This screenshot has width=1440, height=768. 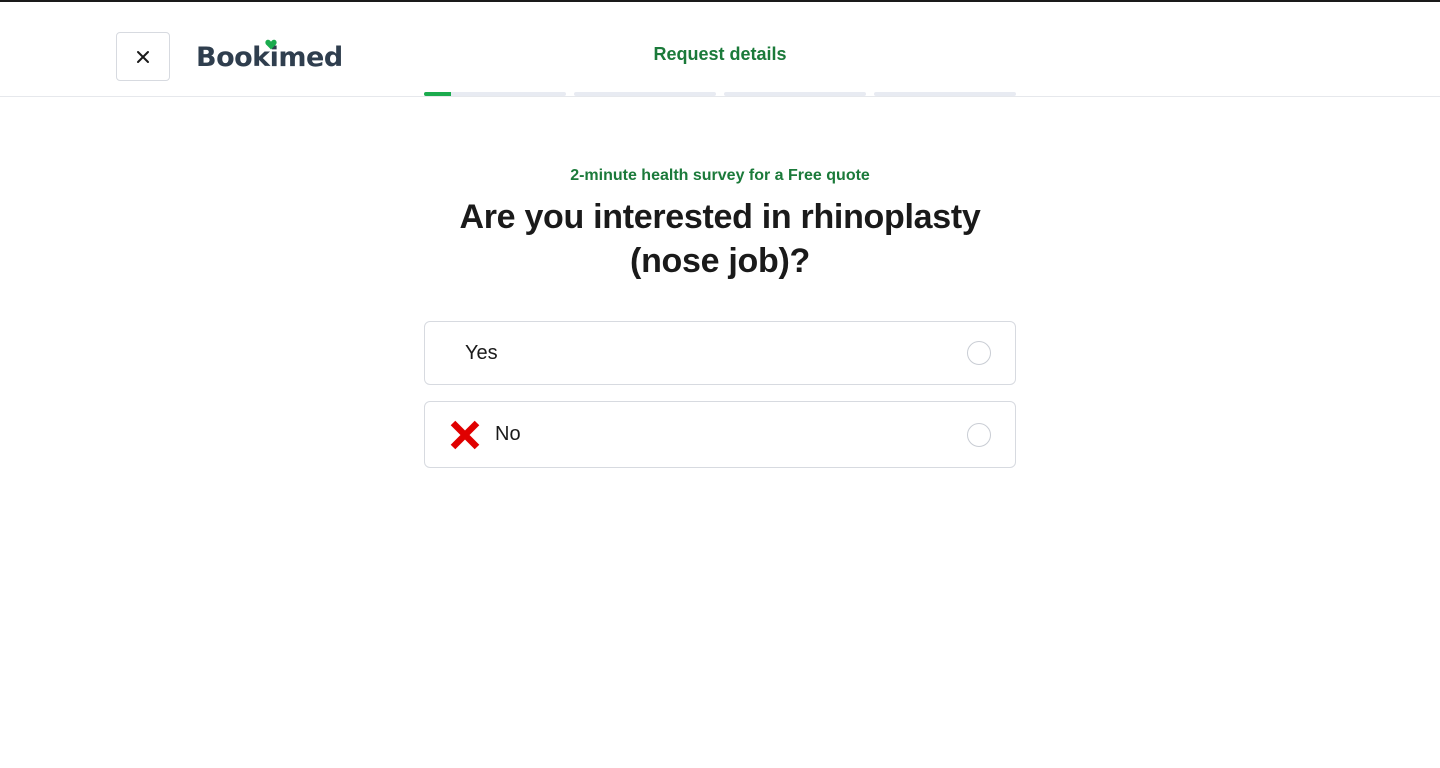 I want to click on bookimed-logo: Bookimed, so click(x=269, y=56).